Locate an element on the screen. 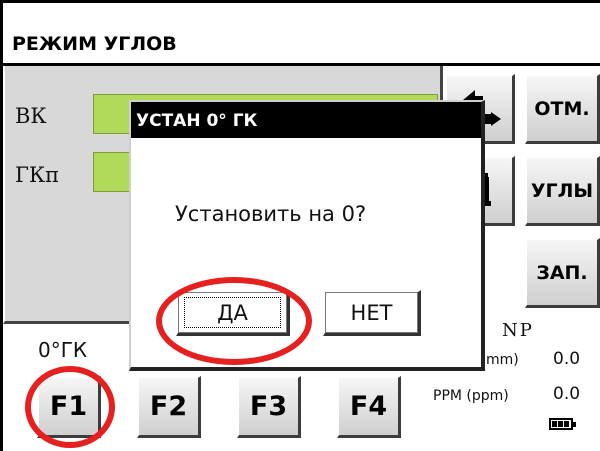  vk-label: ВК is located at coordinates (31, 116).